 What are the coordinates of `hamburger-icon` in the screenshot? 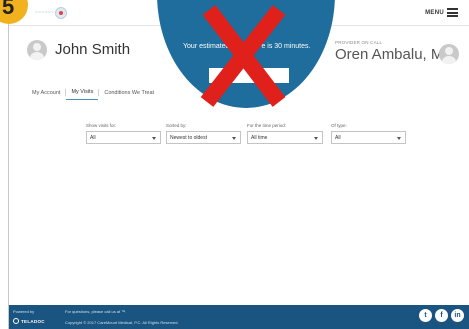 It's located at (452, 12).